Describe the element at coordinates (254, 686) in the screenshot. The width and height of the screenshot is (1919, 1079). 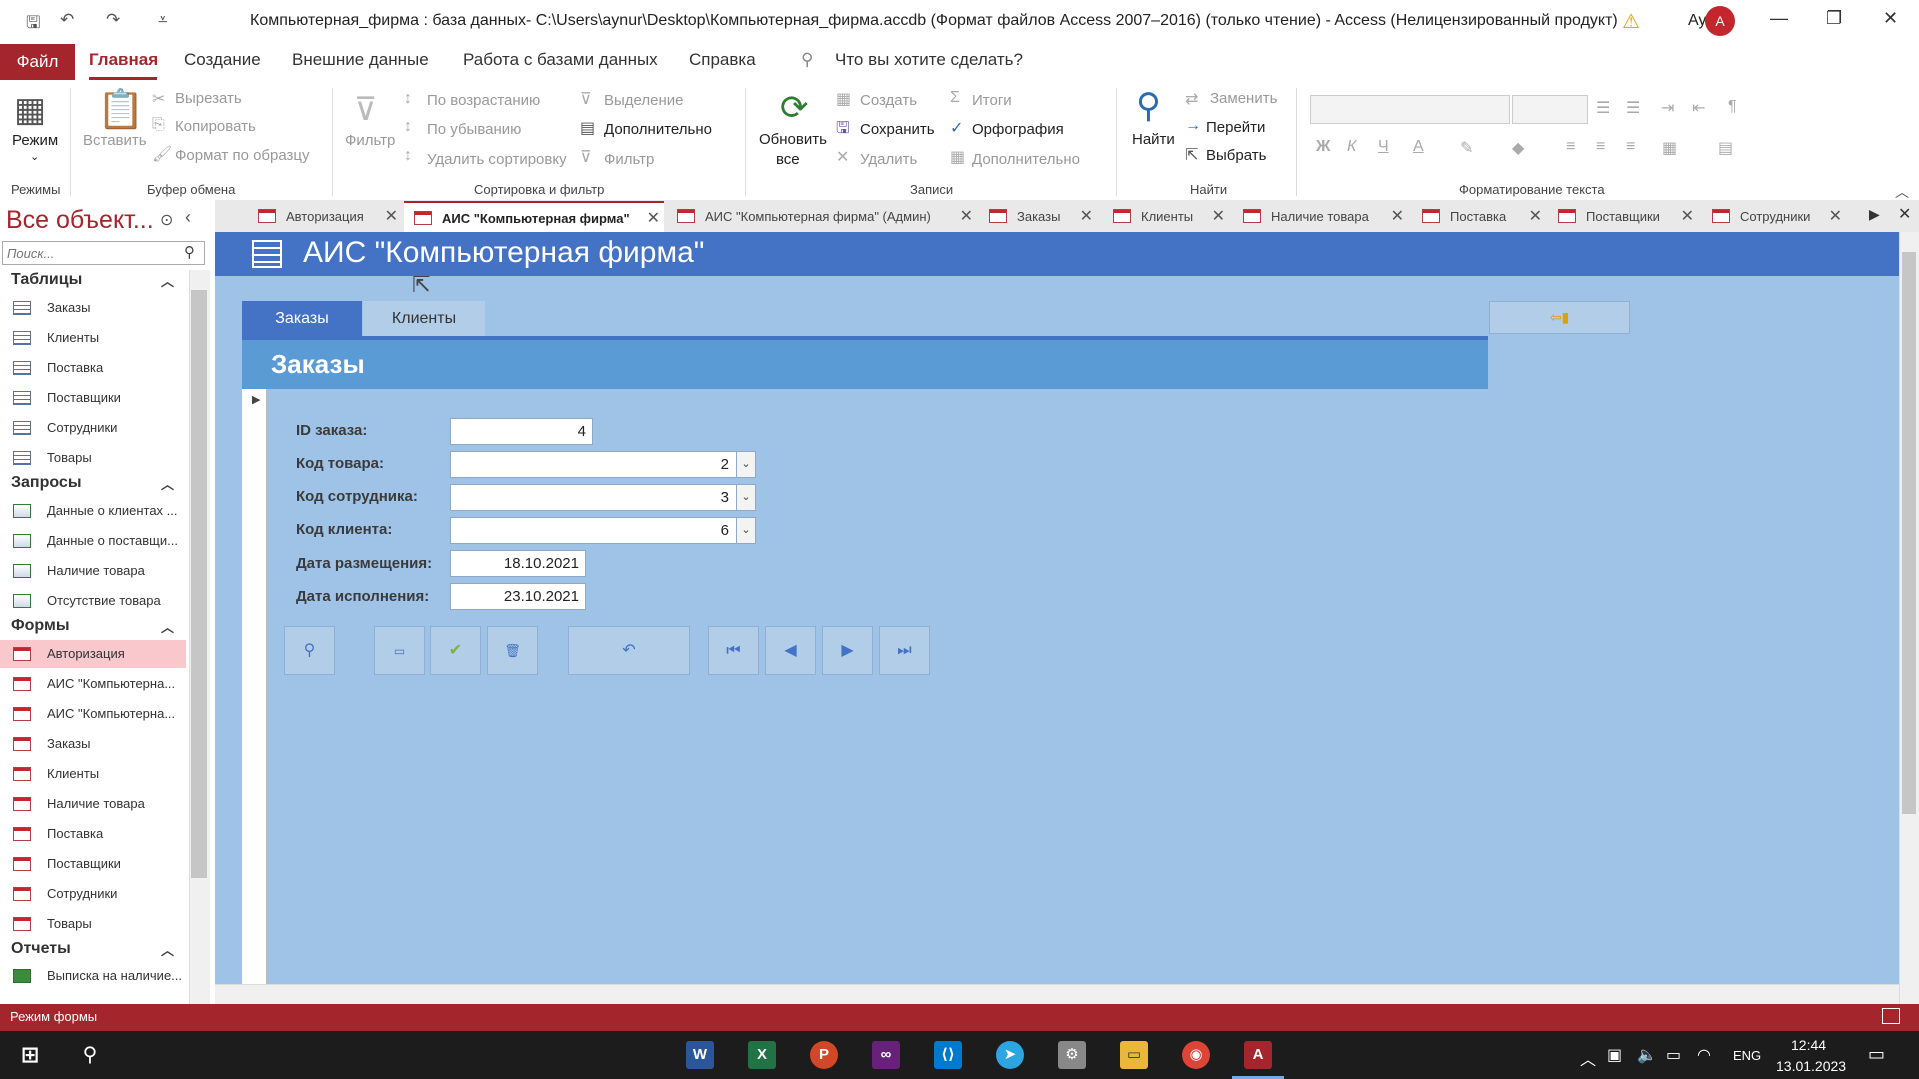
I see `record-selector` at that location.